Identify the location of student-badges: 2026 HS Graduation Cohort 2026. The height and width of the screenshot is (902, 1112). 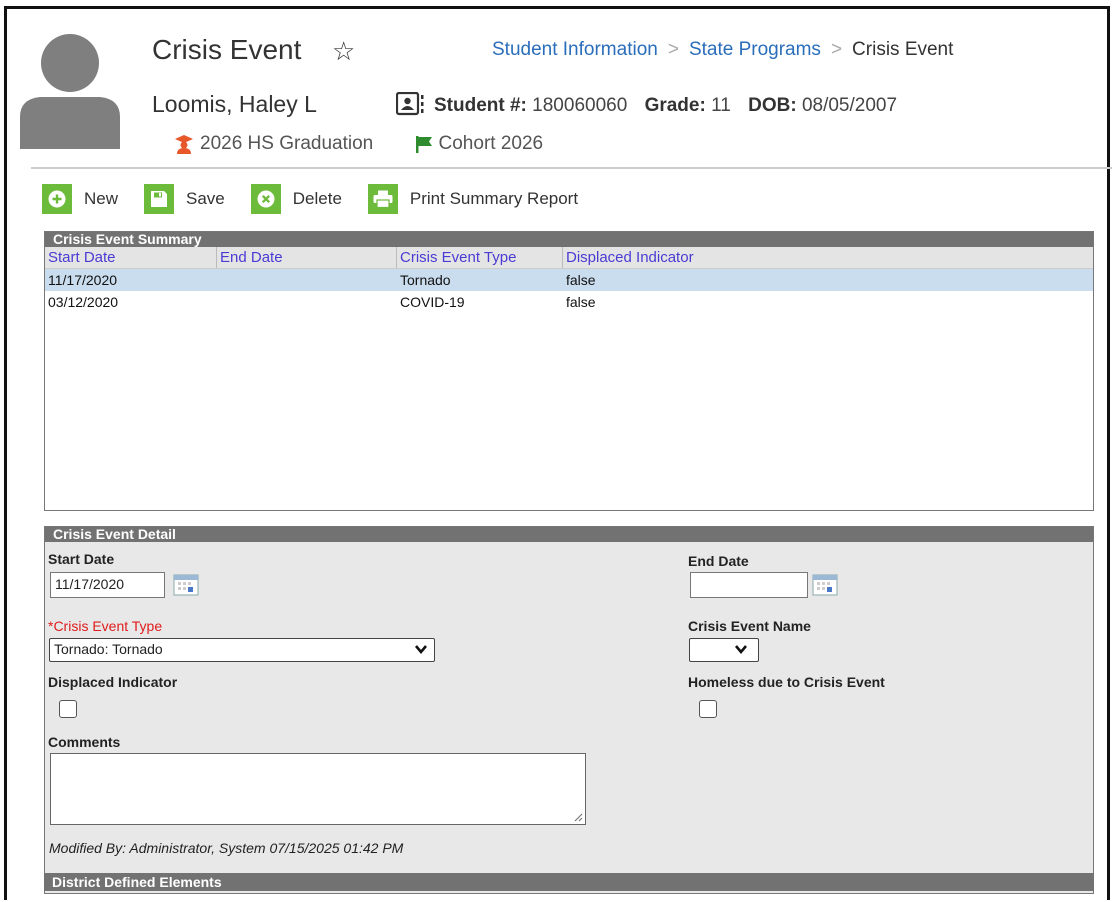
(358, 144).